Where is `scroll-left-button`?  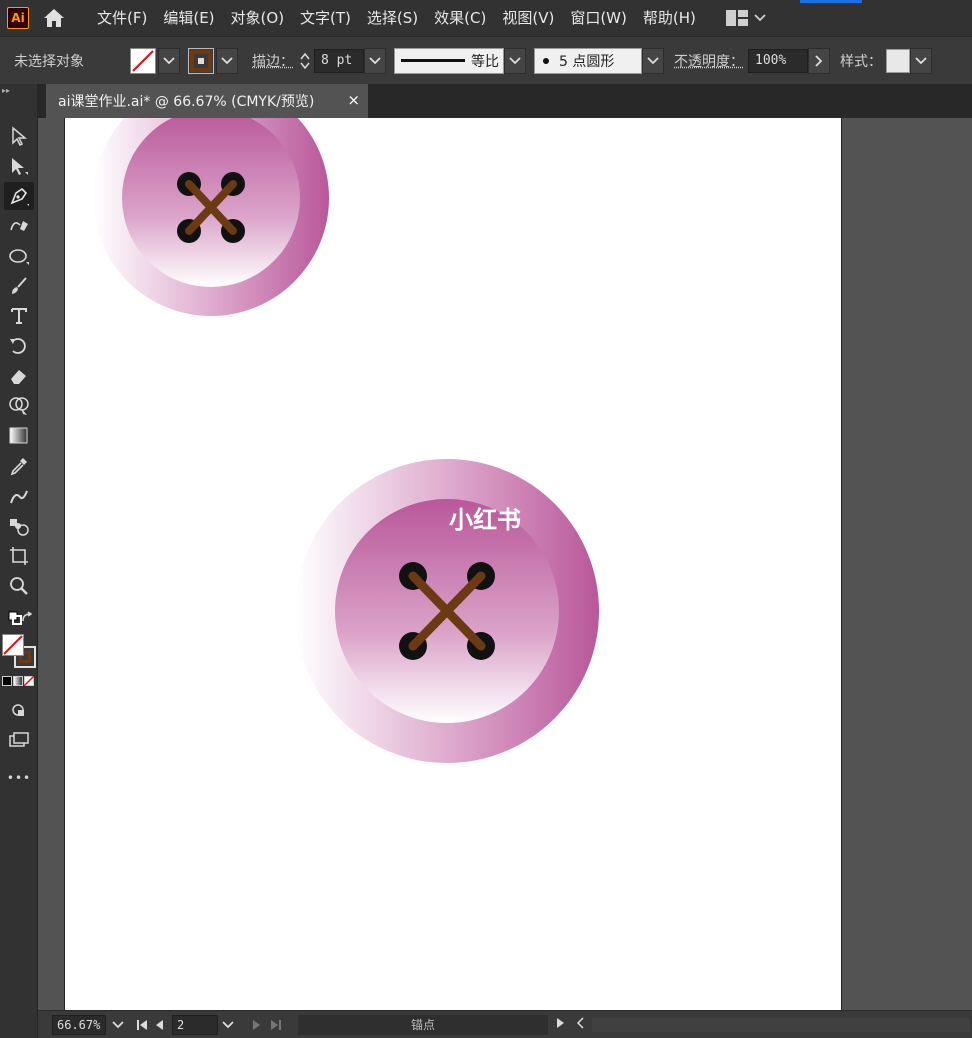 scroll-left-button is located at coordinates (580, 1024).